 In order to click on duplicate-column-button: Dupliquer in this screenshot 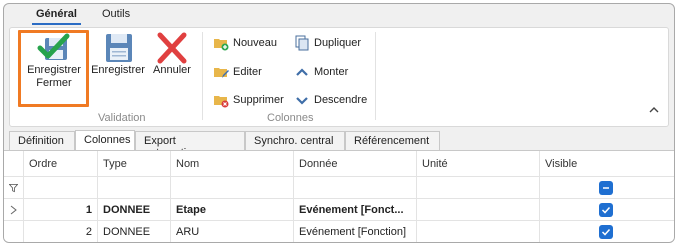, I will do `click(327, 43)`.